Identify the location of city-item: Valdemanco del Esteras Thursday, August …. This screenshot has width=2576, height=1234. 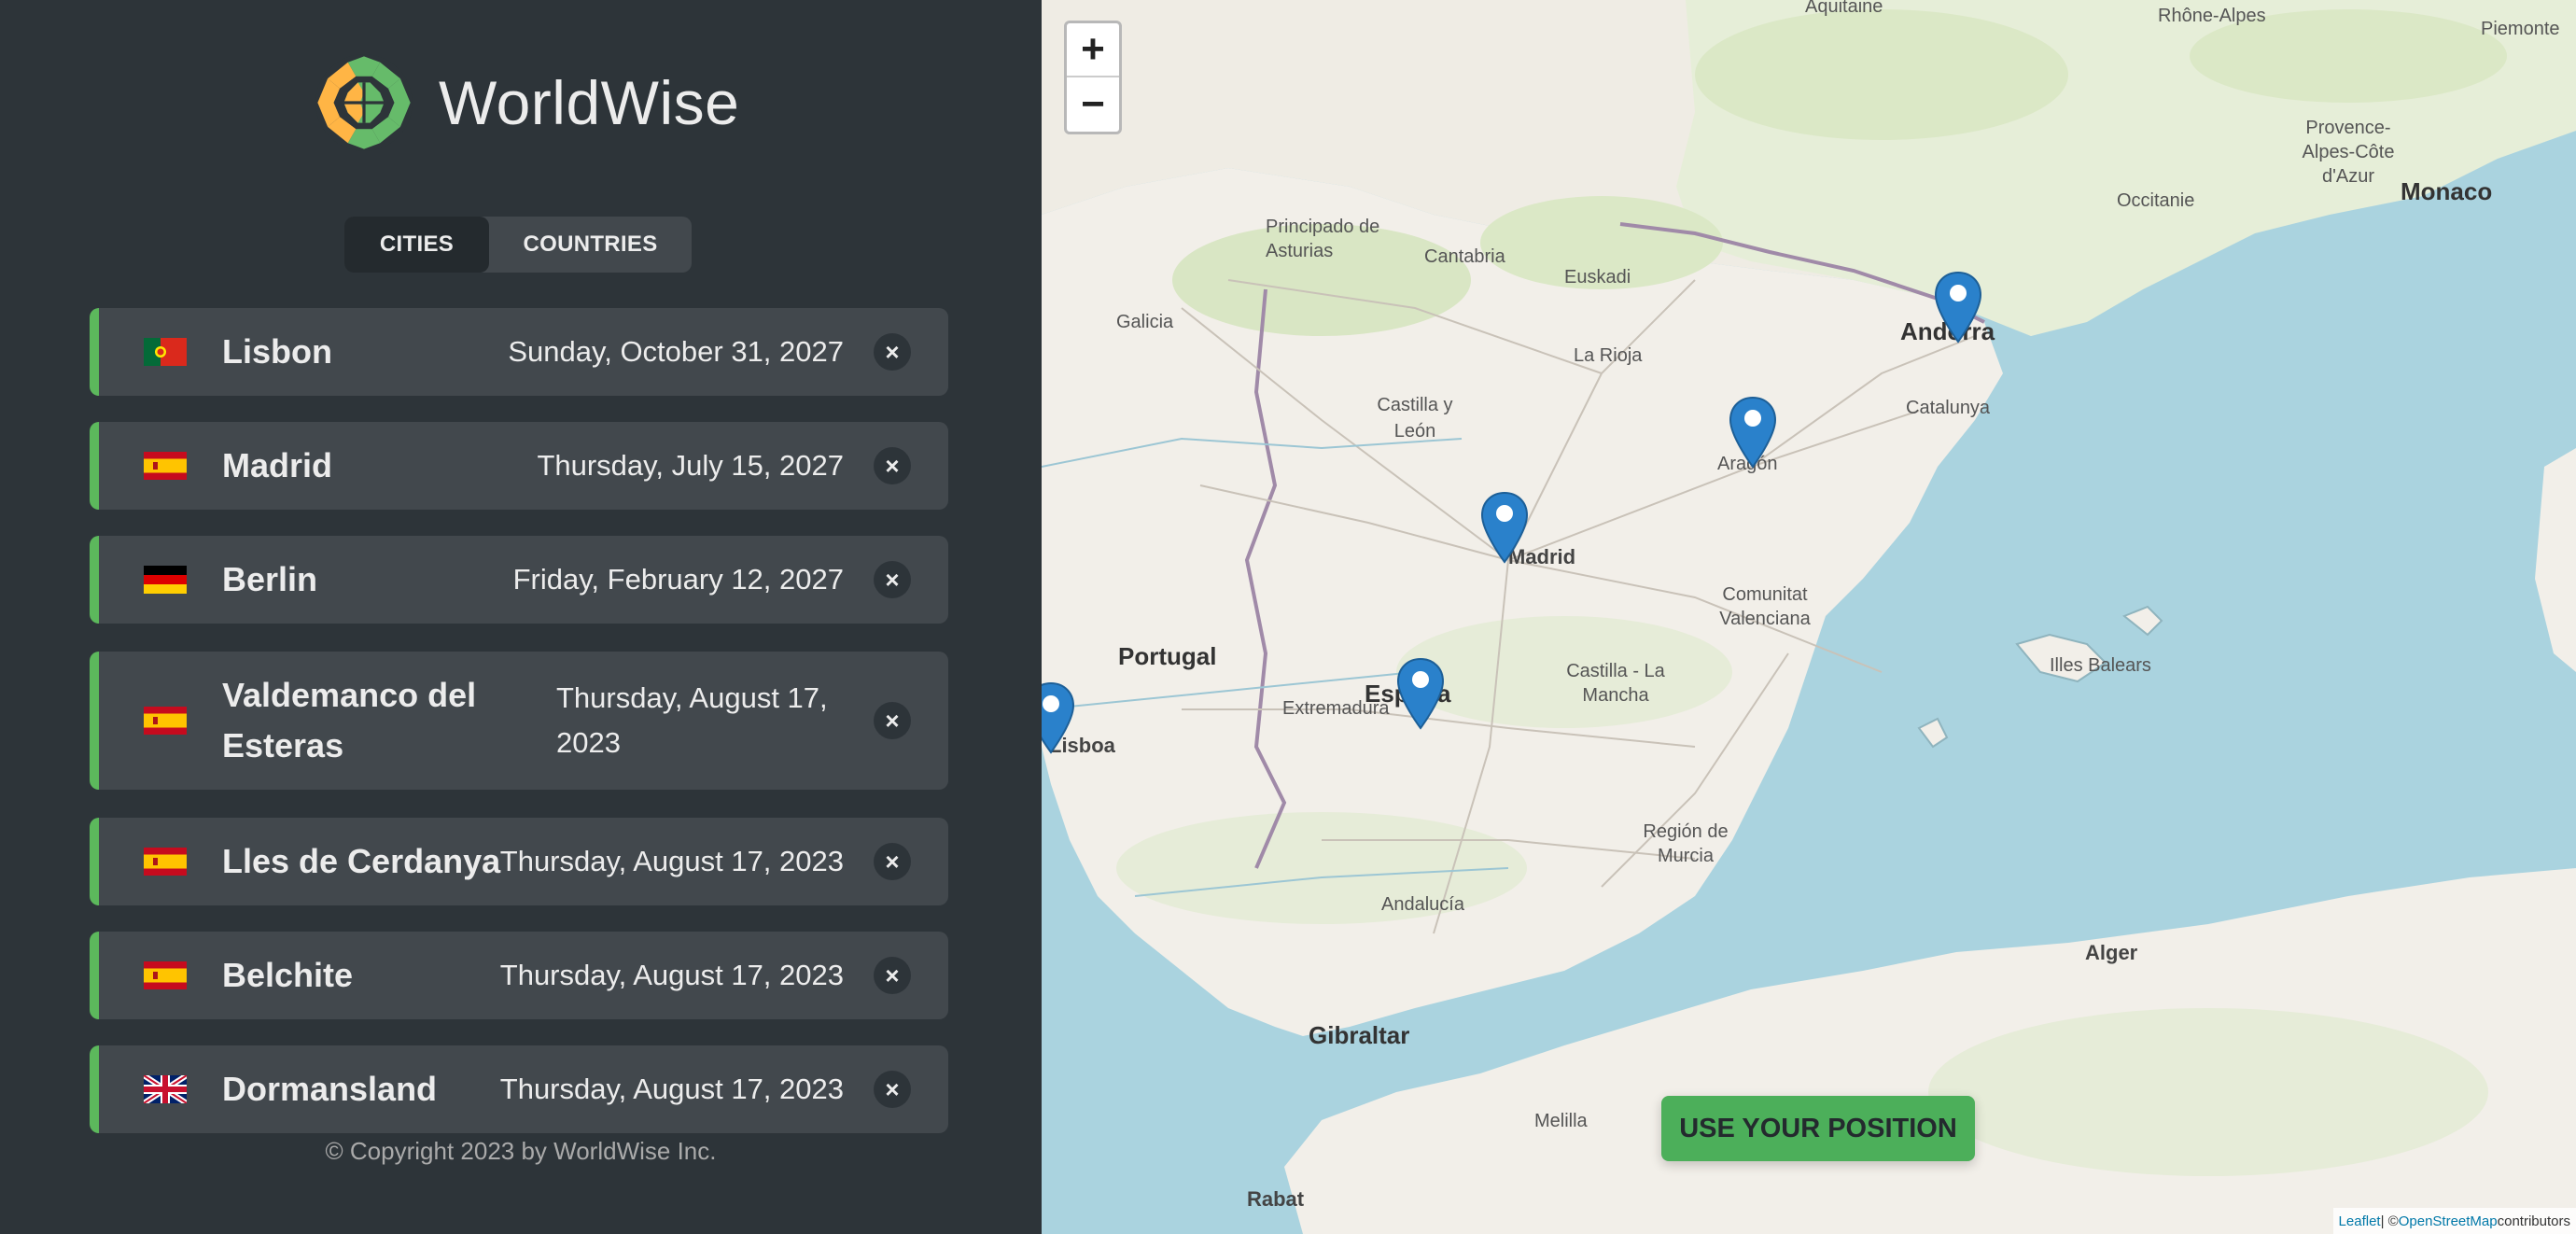
(519, 721).